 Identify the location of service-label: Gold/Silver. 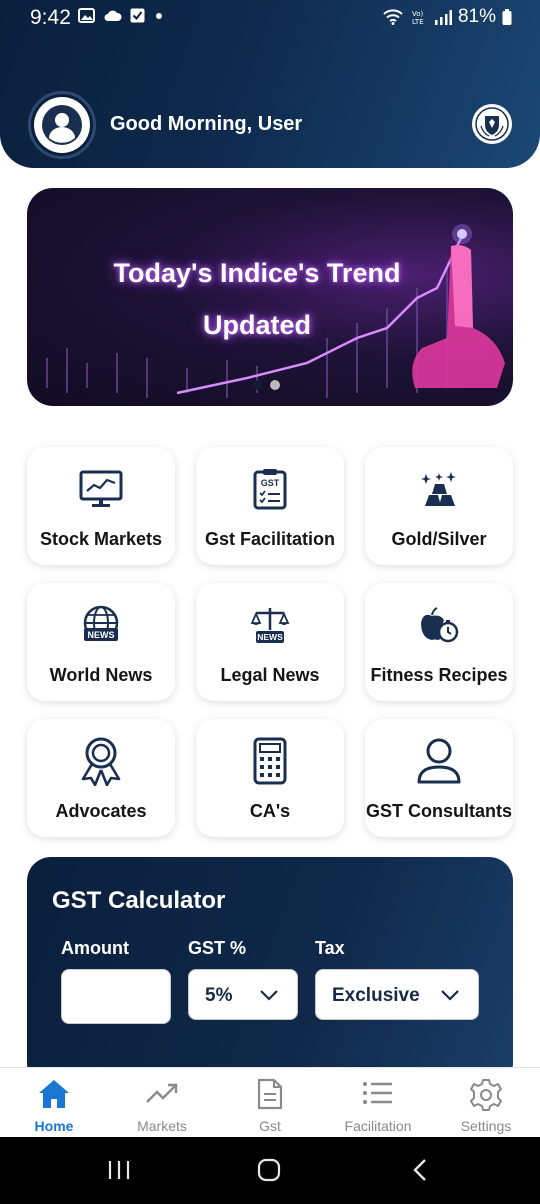
(439, 539).